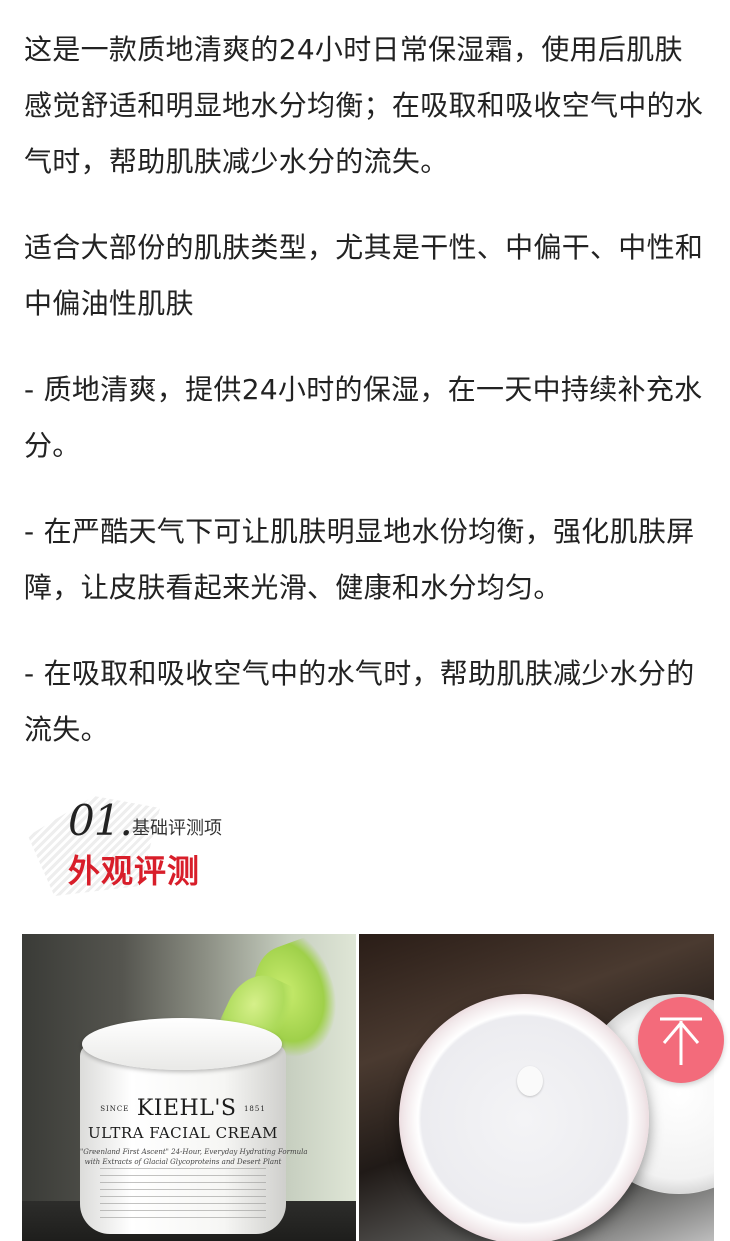 Image resolution: width=730 pixels, height=1241 pixels. What do you see at coordinates (363, 417) in the screenshot?
I see `article-paragraph: - 质地清爽，提供24小时的保湿，在一天中持续补充水分。` at bounding box center [363, 417].